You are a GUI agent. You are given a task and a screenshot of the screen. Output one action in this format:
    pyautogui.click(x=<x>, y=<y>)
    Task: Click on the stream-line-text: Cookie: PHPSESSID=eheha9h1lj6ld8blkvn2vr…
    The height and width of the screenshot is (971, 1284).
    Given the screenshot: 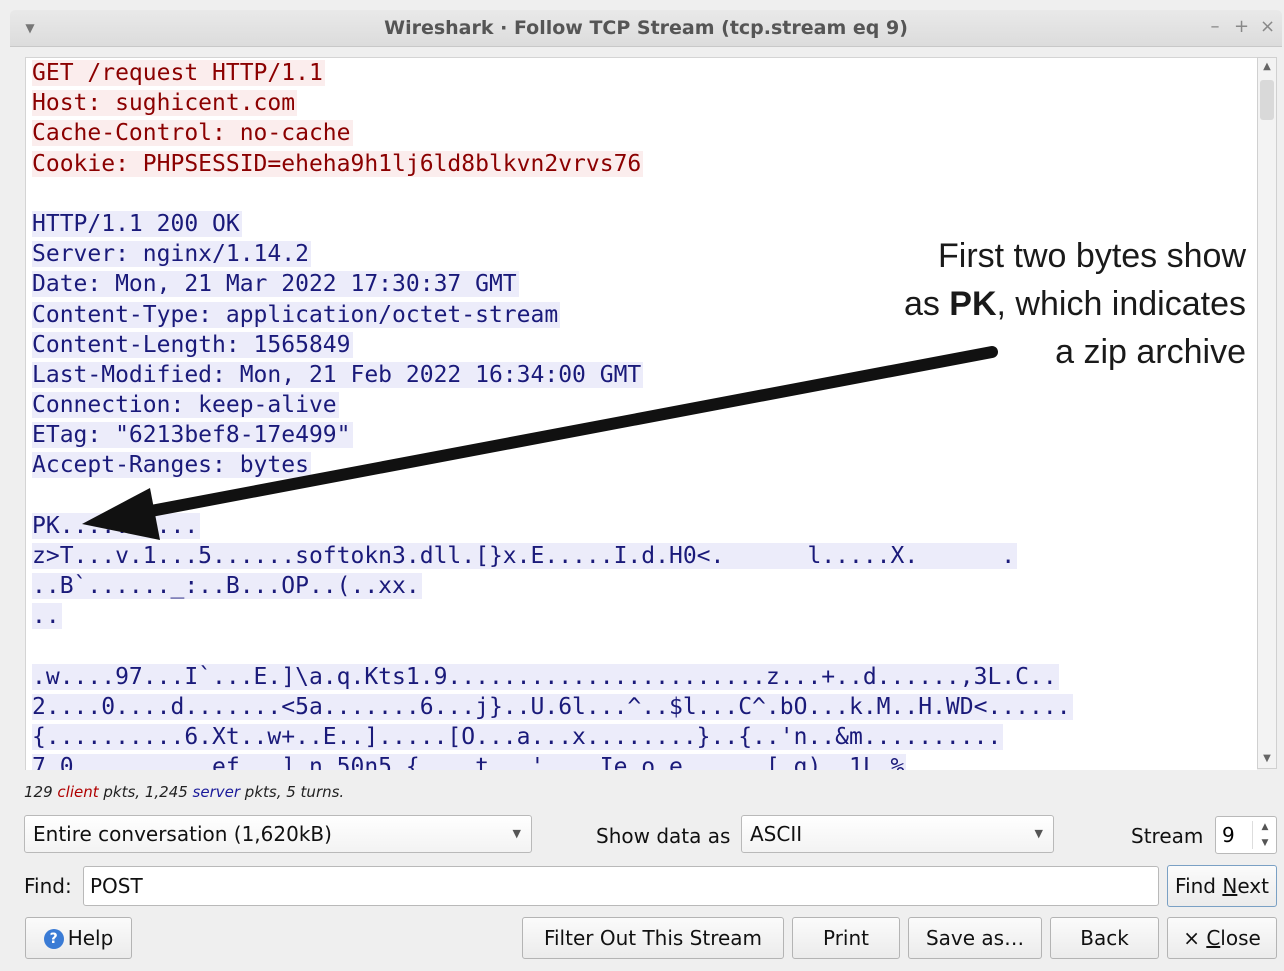 What is the action you would take?
    pyautogui.click(x=338, y=163)
    